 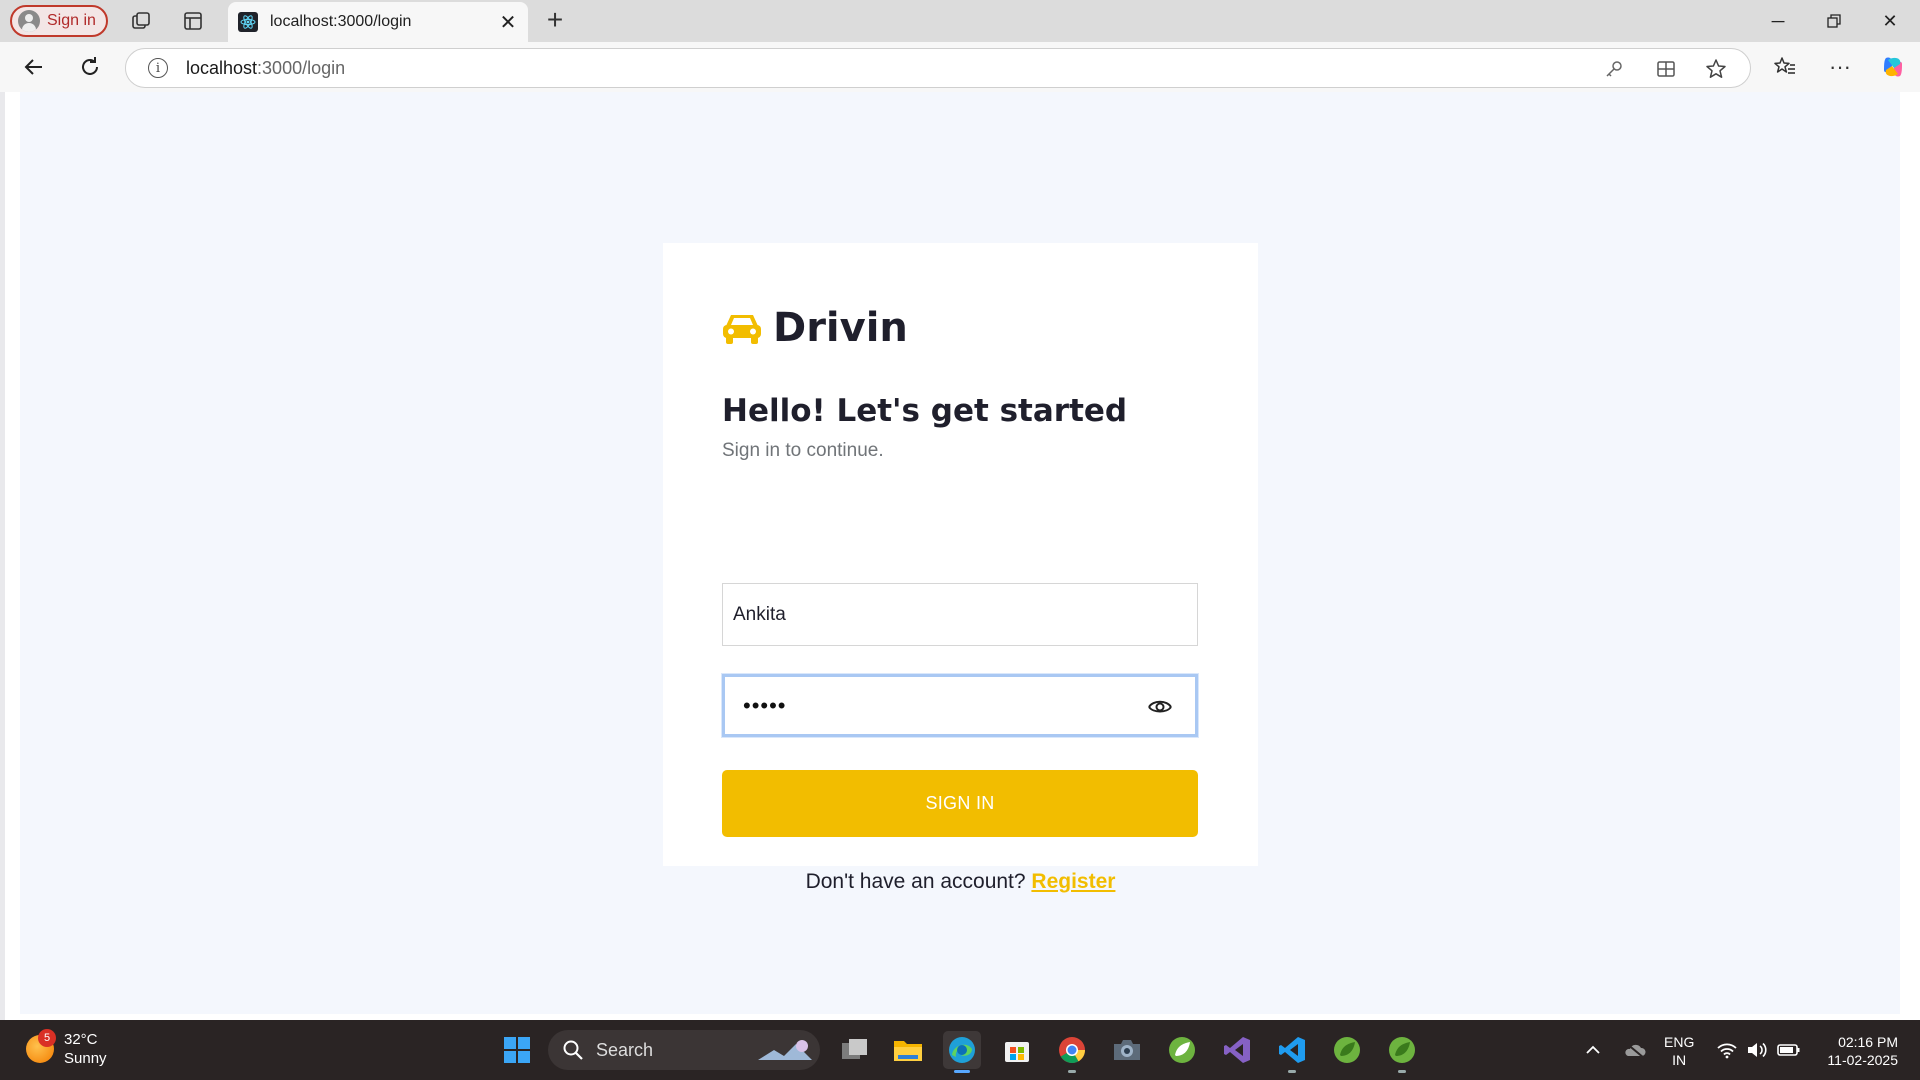 I want to click on volume-icon, so click(x=1757, y=1050).